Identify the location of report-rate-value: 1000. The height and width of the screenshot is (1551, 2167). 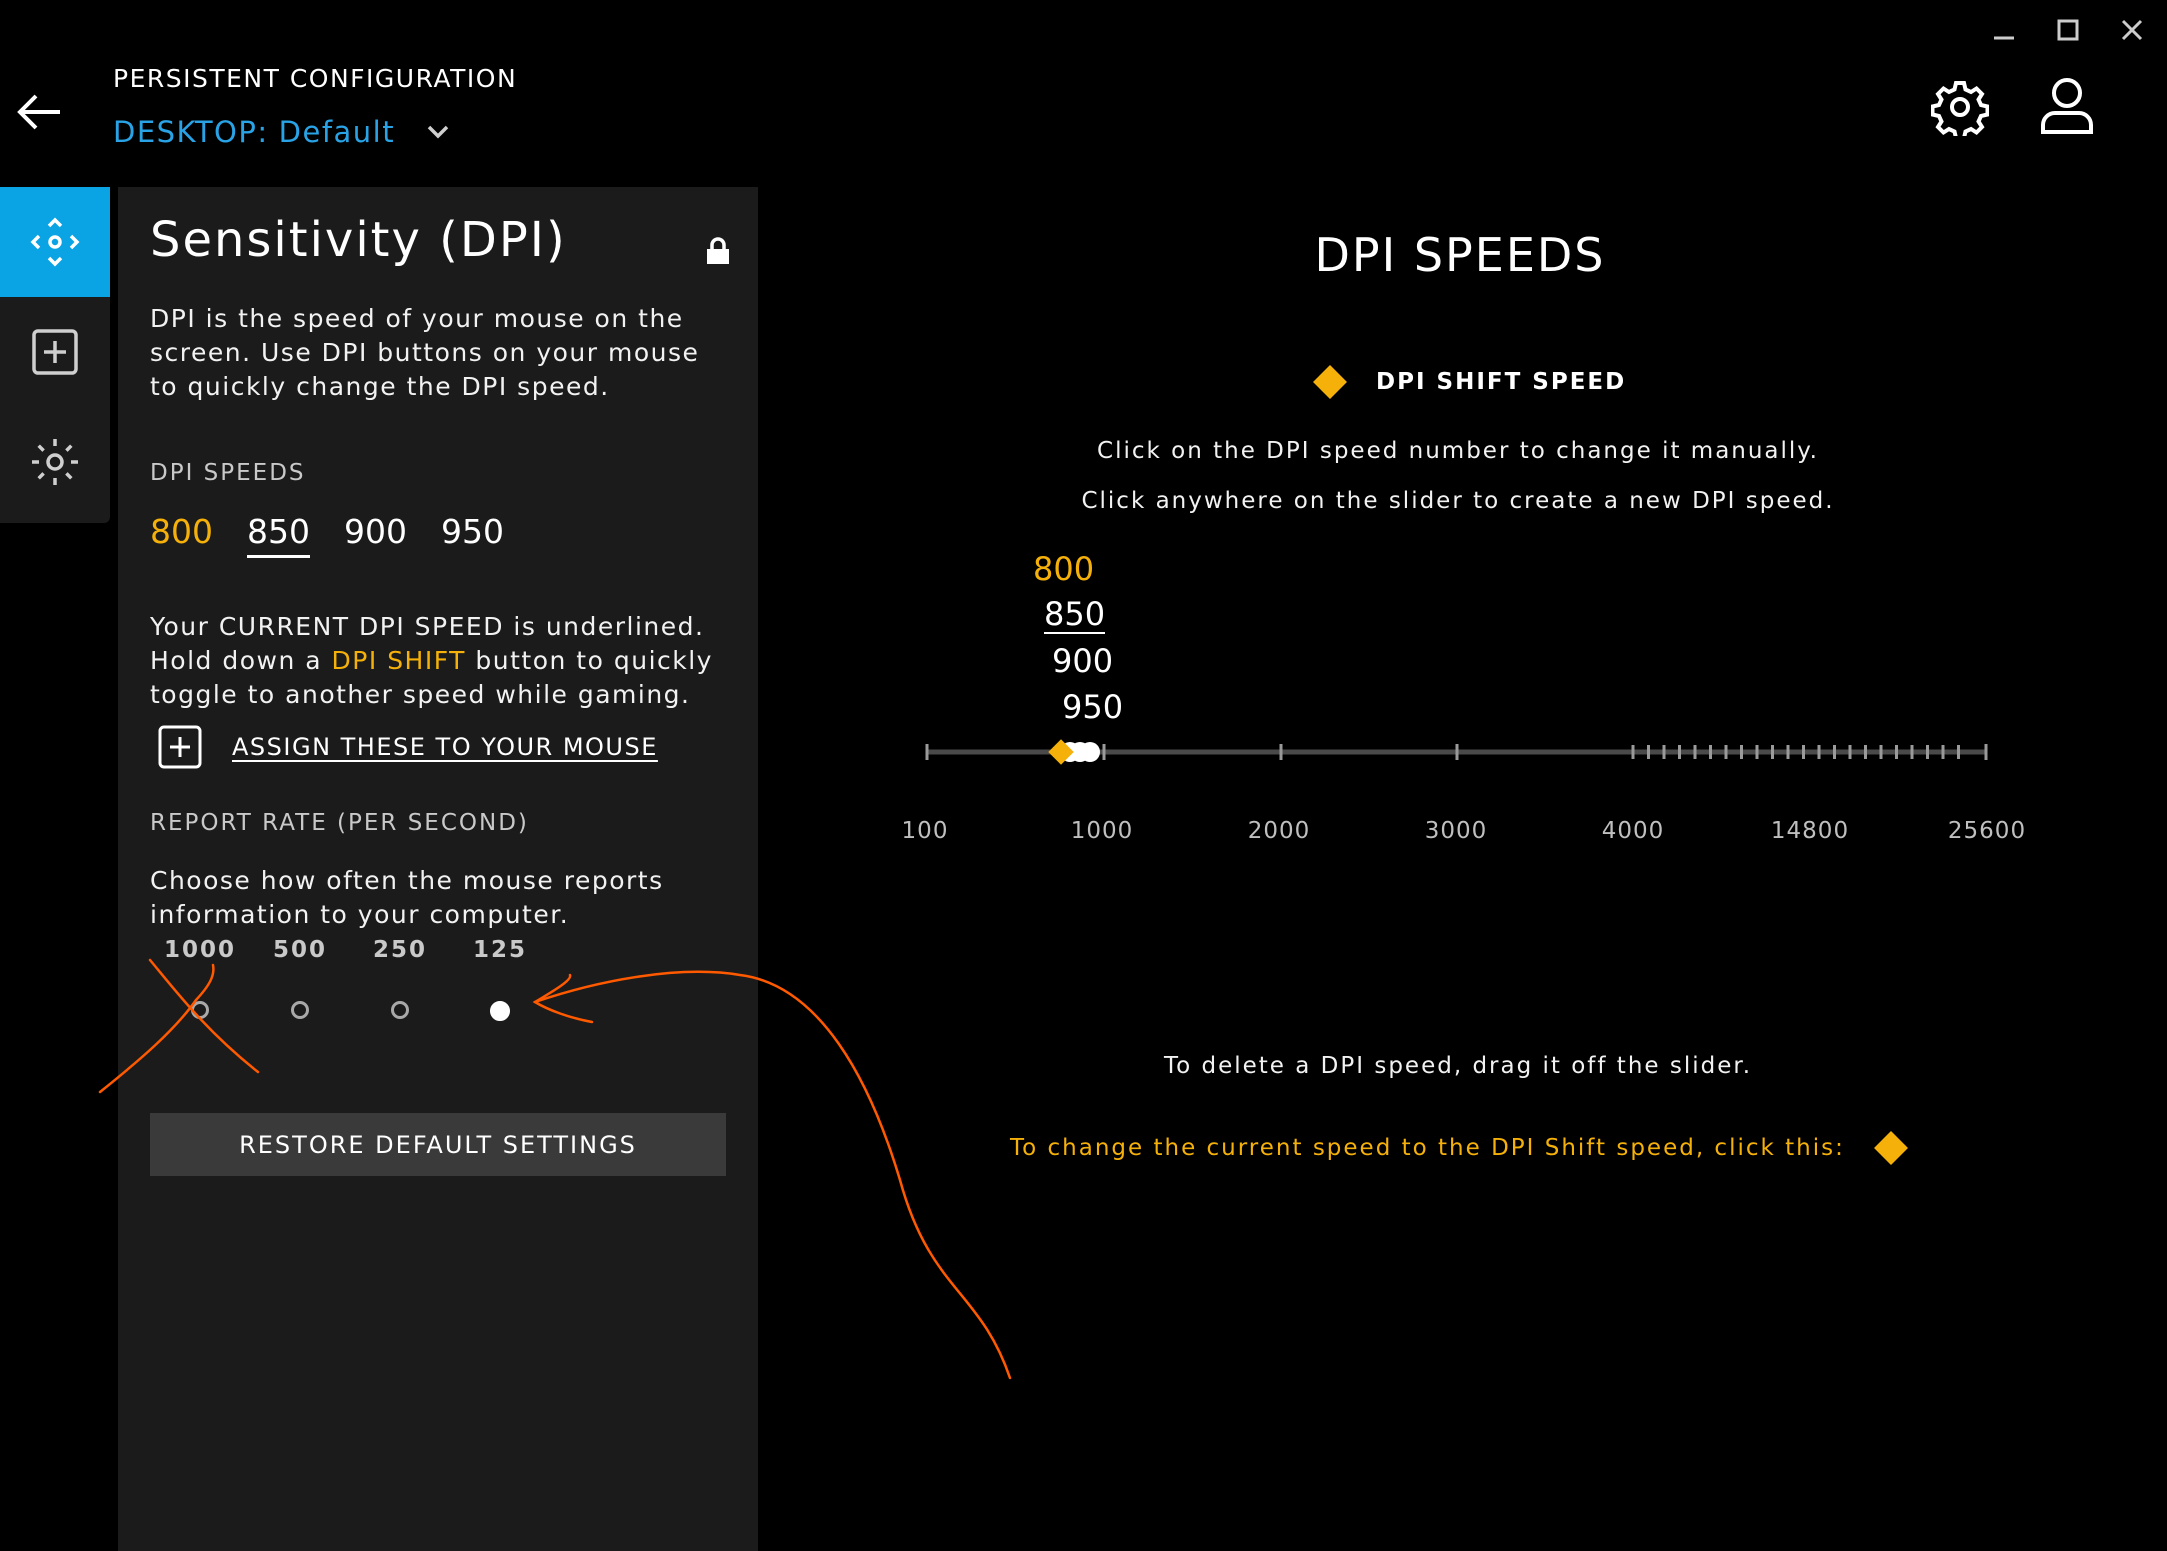
(199, 950).